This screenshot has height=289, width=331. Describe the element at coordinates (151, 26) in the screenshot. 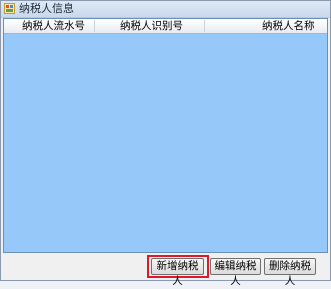

I see `column-header-taxpayer-id: 纳税人识别号` at that location.